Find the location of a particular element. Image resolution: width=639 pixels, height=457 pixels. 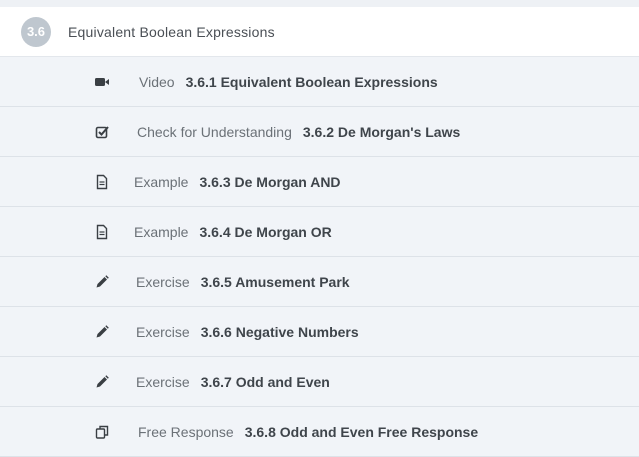

item-title: 3.6.1 Equivalent Boolean Expressions is located at coordinates (311, 81).